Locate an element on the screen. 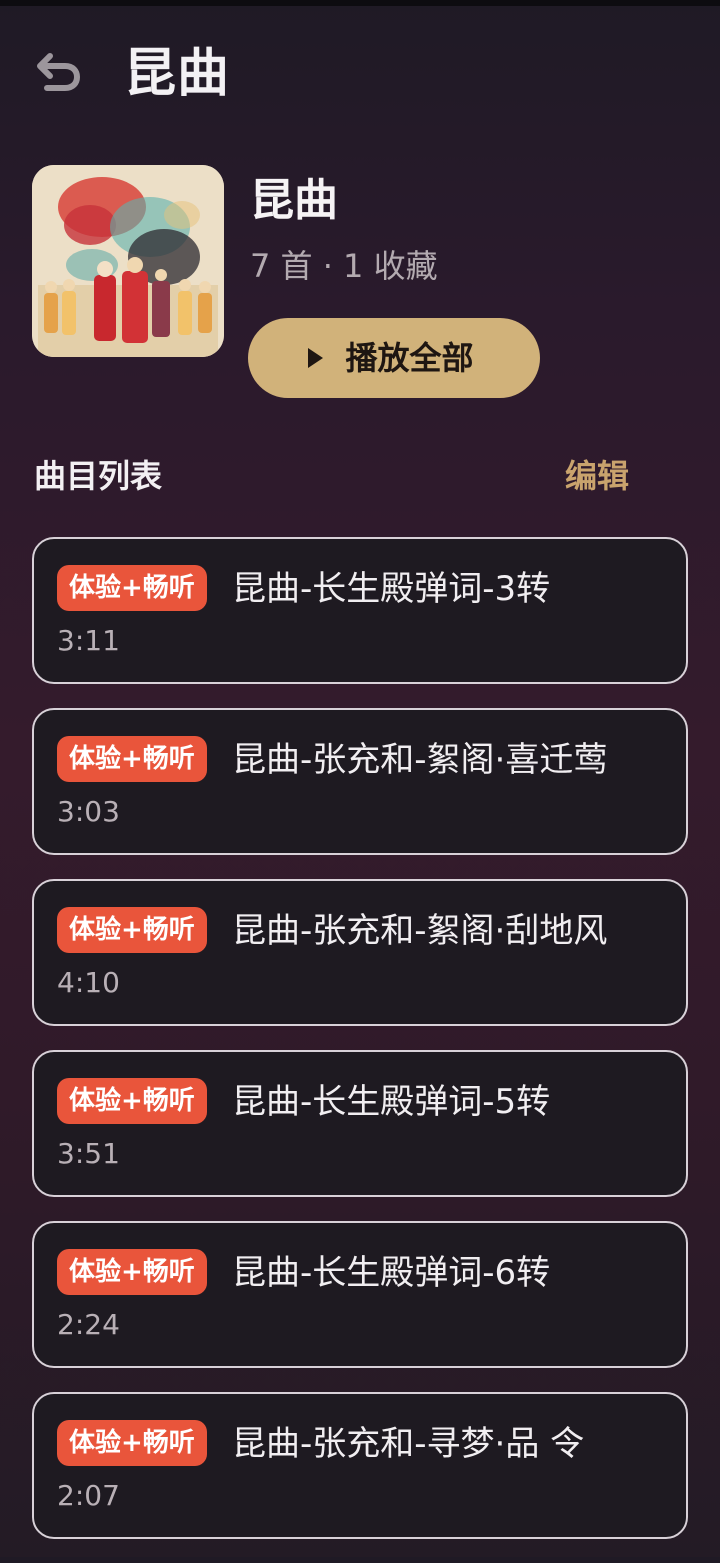  track-duration: 2:24 is located at coordinates (88, 1324).